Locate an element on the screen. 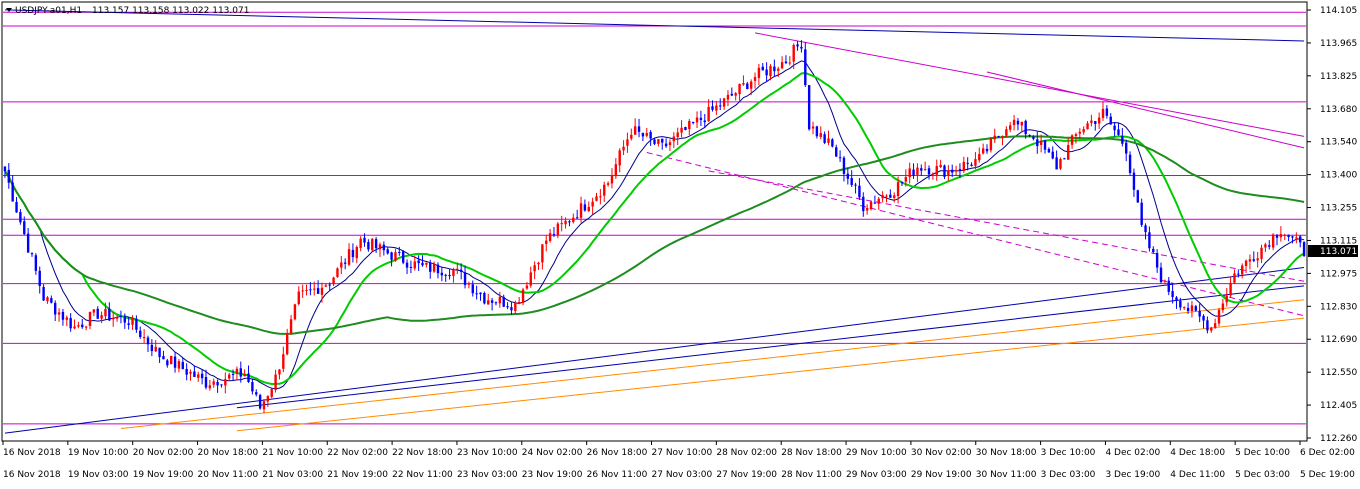  time-tick-label: 6 Dec 02:00 is located at coordinates (1327, 453).